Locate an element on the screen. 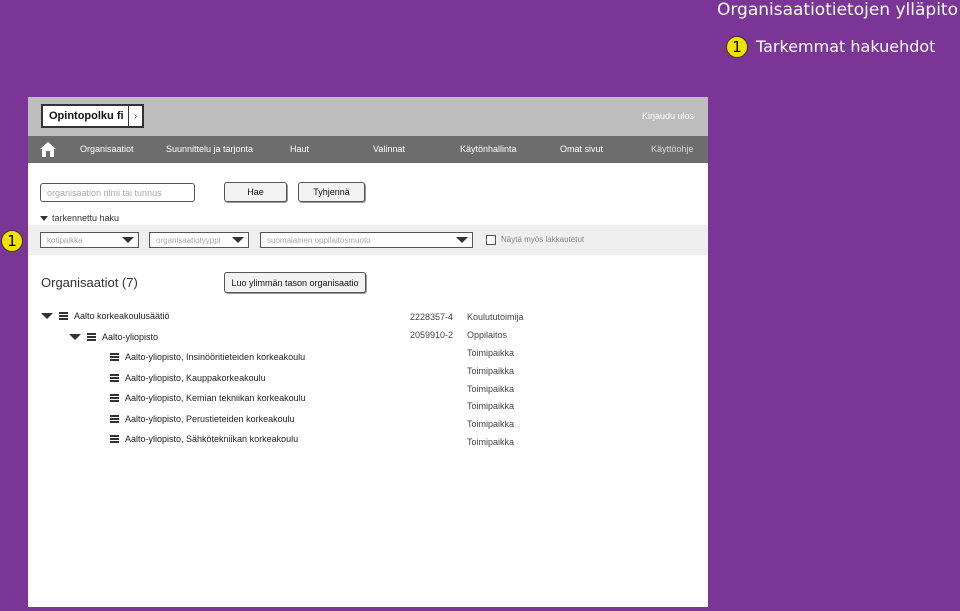 Image resolution: width=960 pixels, height=611 pixels. page-title: Organisaatiotietojen ylläpito is located at coordinates (837, 10).